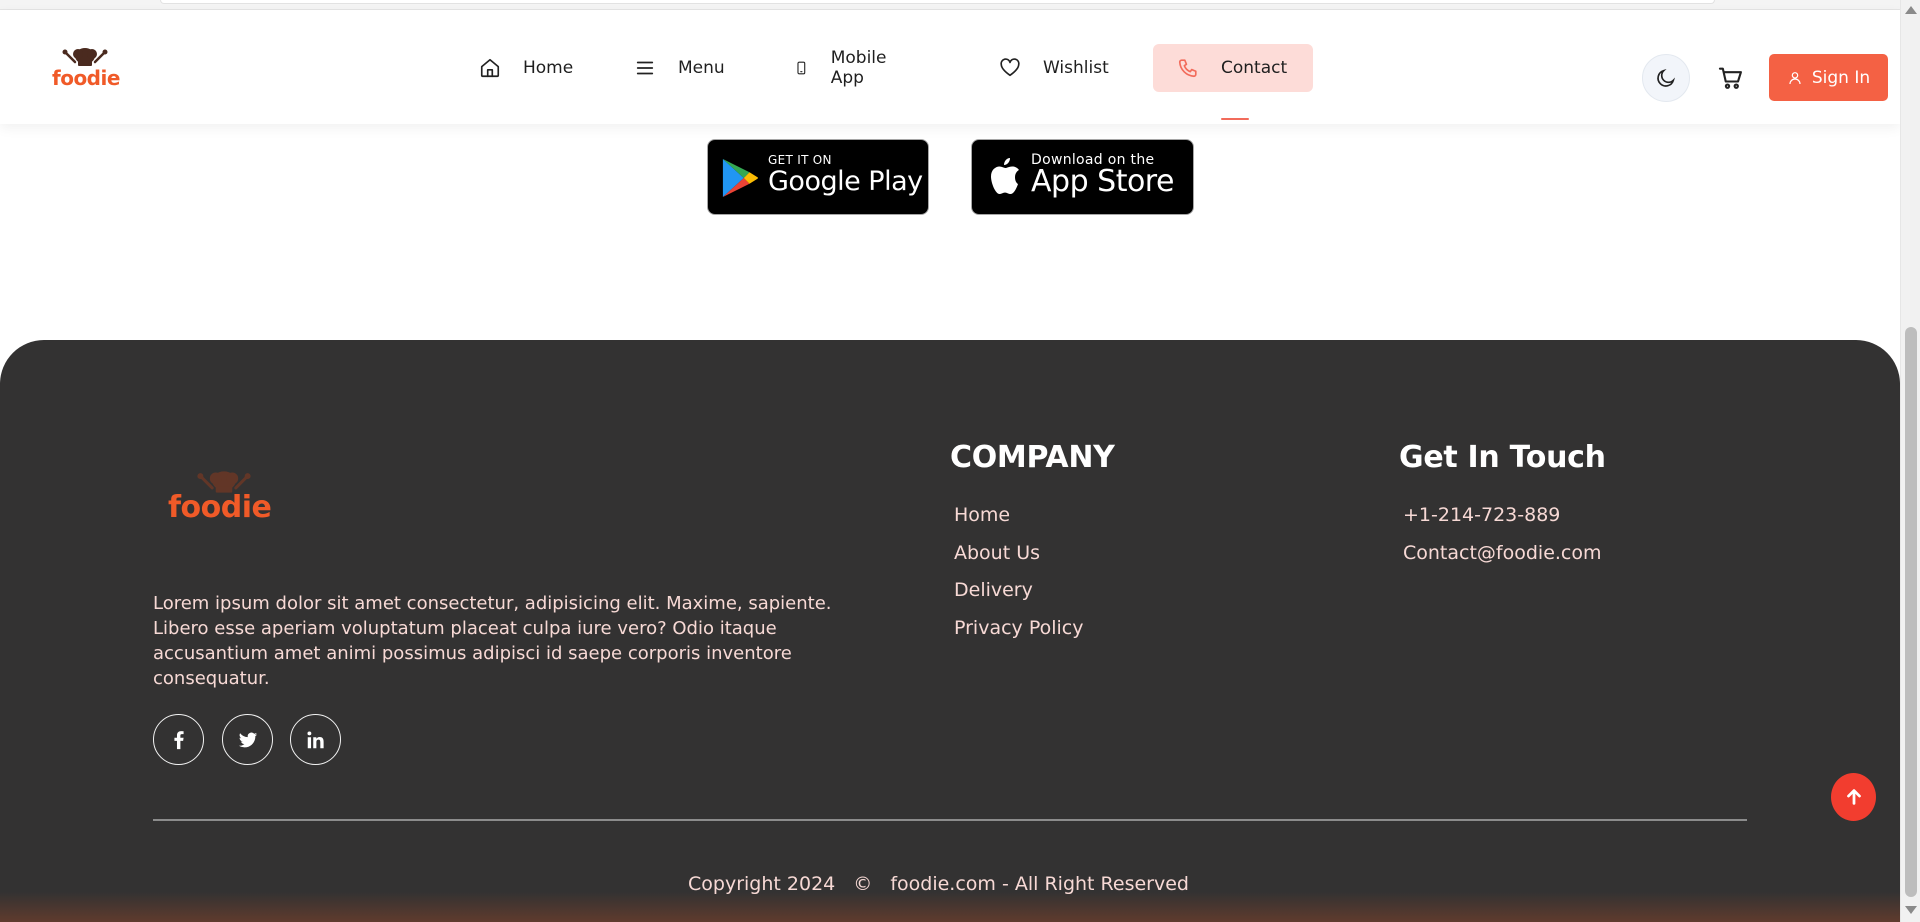 This screenshot has width=1920, height=922. Describe the element at coordinates (1841, 77) in the screenshot. I see `sign-in-label: Sign In` at that location.